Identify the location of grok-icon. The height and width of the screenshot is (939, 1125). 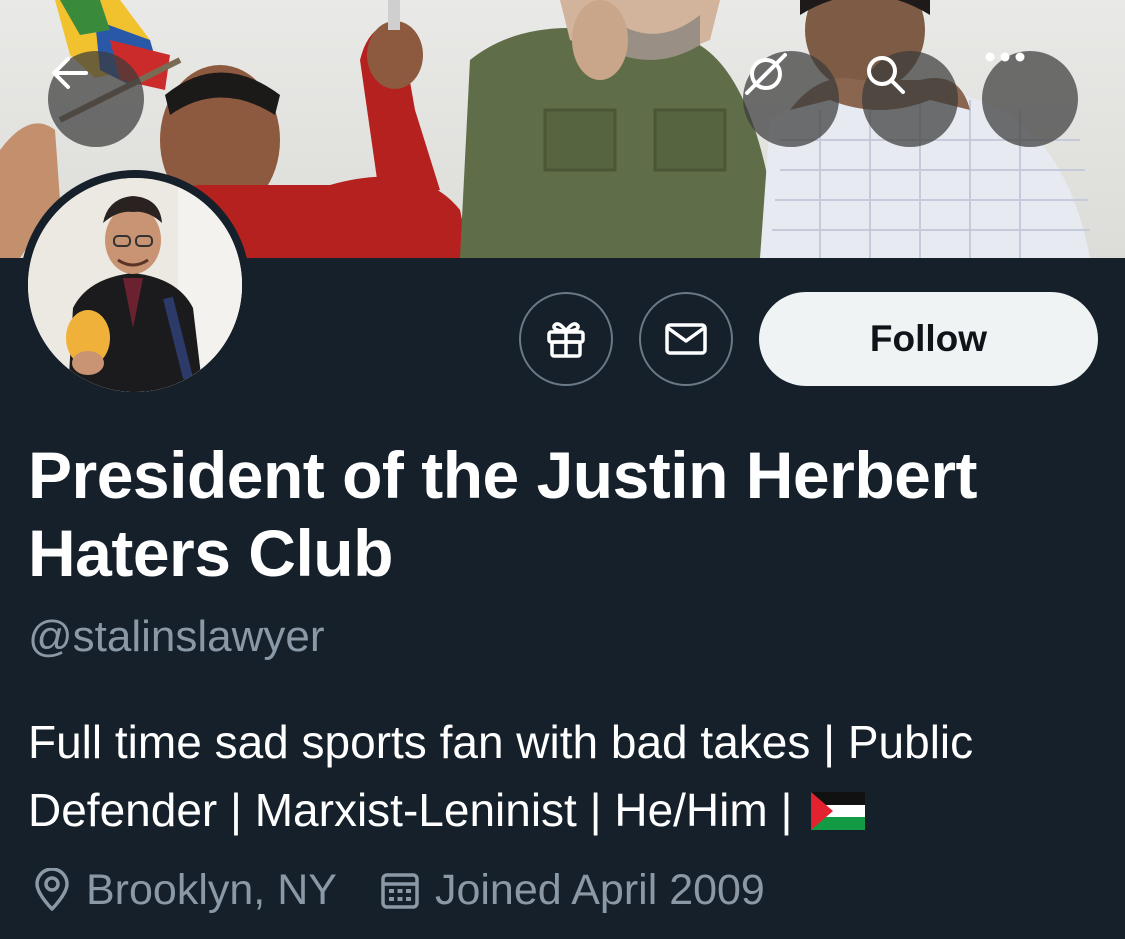
(766, 74).